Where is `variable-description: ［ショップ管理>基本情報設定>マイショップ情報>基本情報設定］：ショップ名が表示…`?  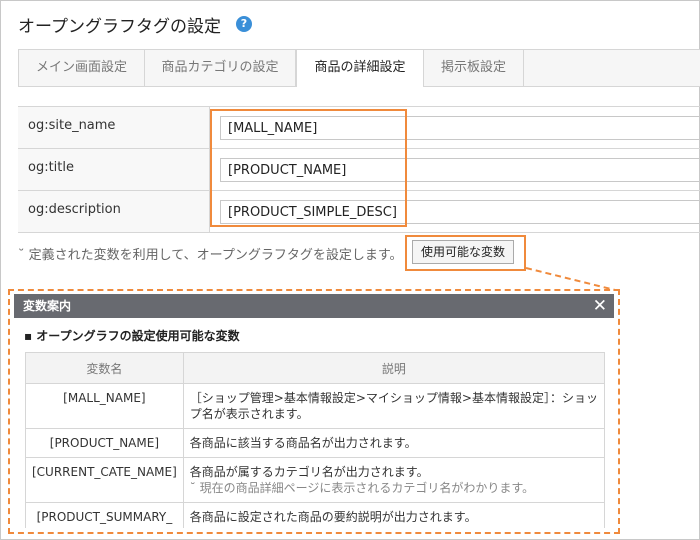
variable-description: ［ショップ管理>基本情報設定>マイショップ情報>基本情報設定］：ショップ名が表示… is located at coordinates (394, 406).